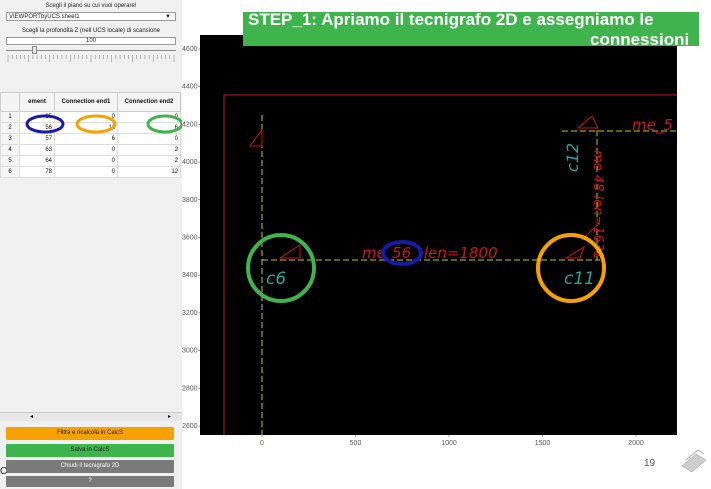 The width and height of the screenshot is (711, 489). What do you see at coordinates (90, 433) in the screenshot?
I see `filter-recalculate-button: Filtra e ricalcola in CalcS` at bounding box center [90, 433].